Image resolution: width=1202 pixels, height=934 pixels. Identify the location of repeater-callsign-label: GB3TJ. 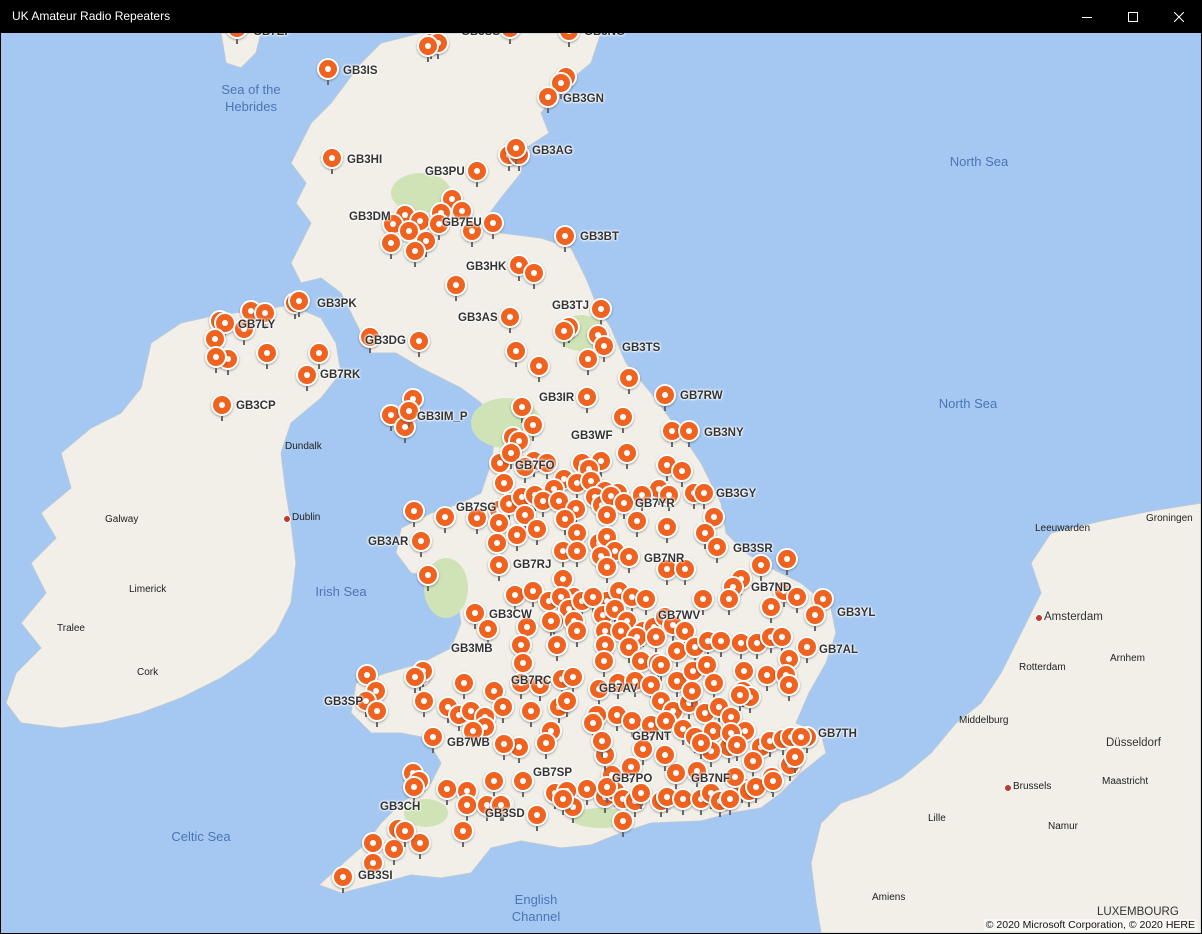
(570, 306).